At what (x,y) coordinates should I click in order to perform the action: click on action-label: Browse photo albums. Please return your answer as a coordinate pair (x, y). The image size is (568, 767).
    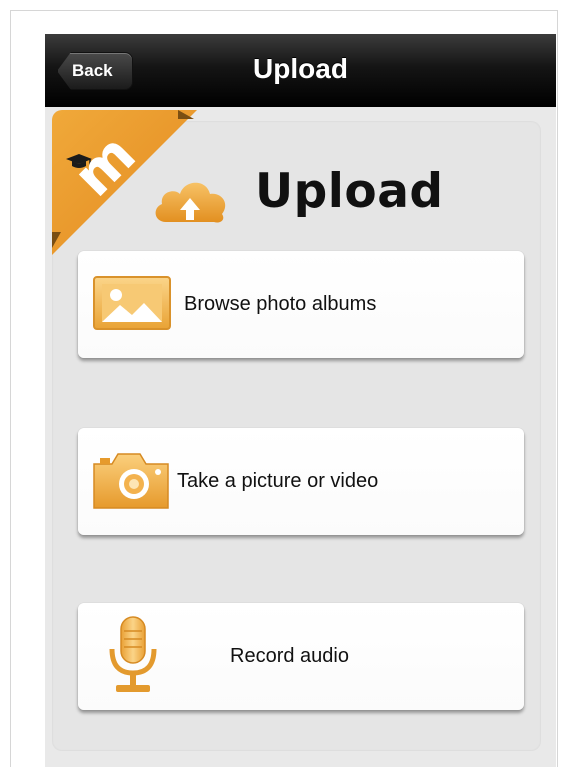
    Looking at the image, I should click on (280, 304).